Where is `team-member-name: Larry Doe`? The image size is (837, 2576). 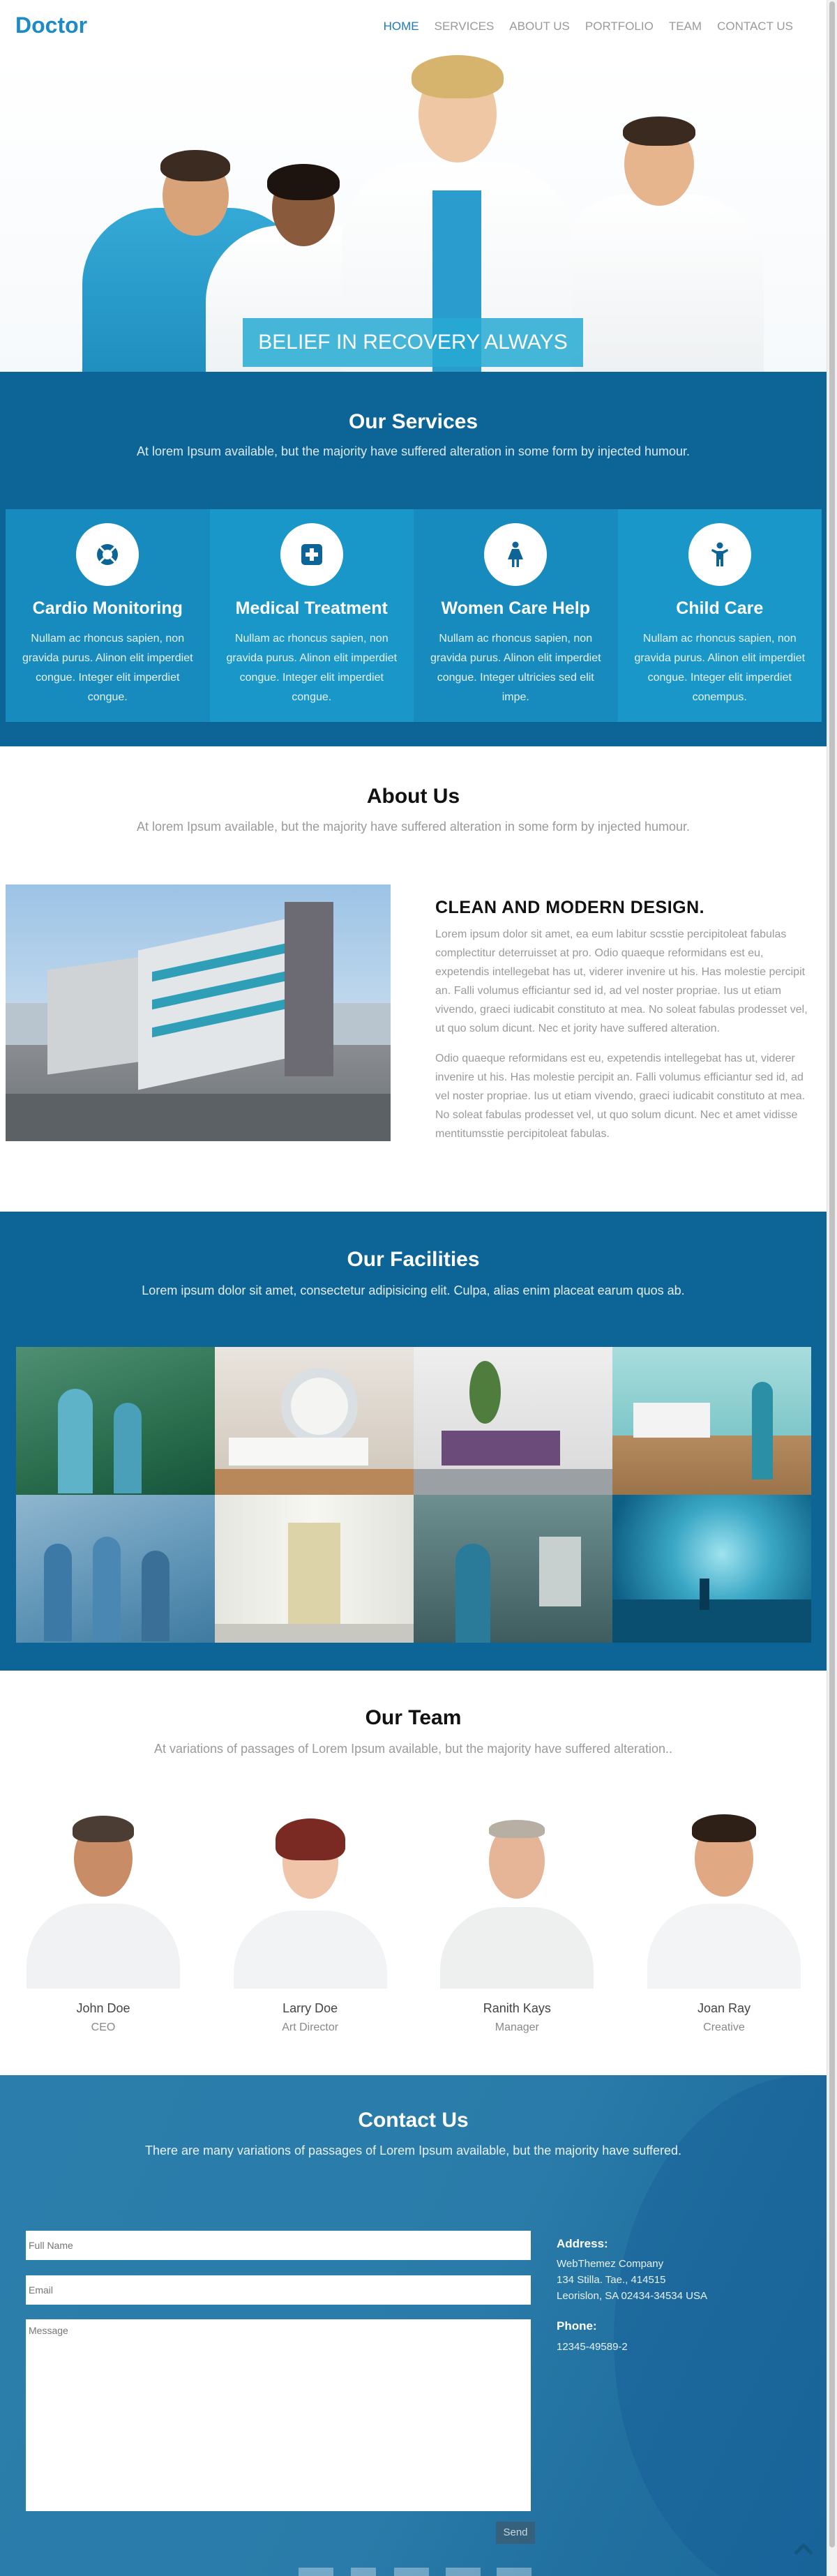
team-member-name: Larry Doe is located at coordinates (310, 2008).